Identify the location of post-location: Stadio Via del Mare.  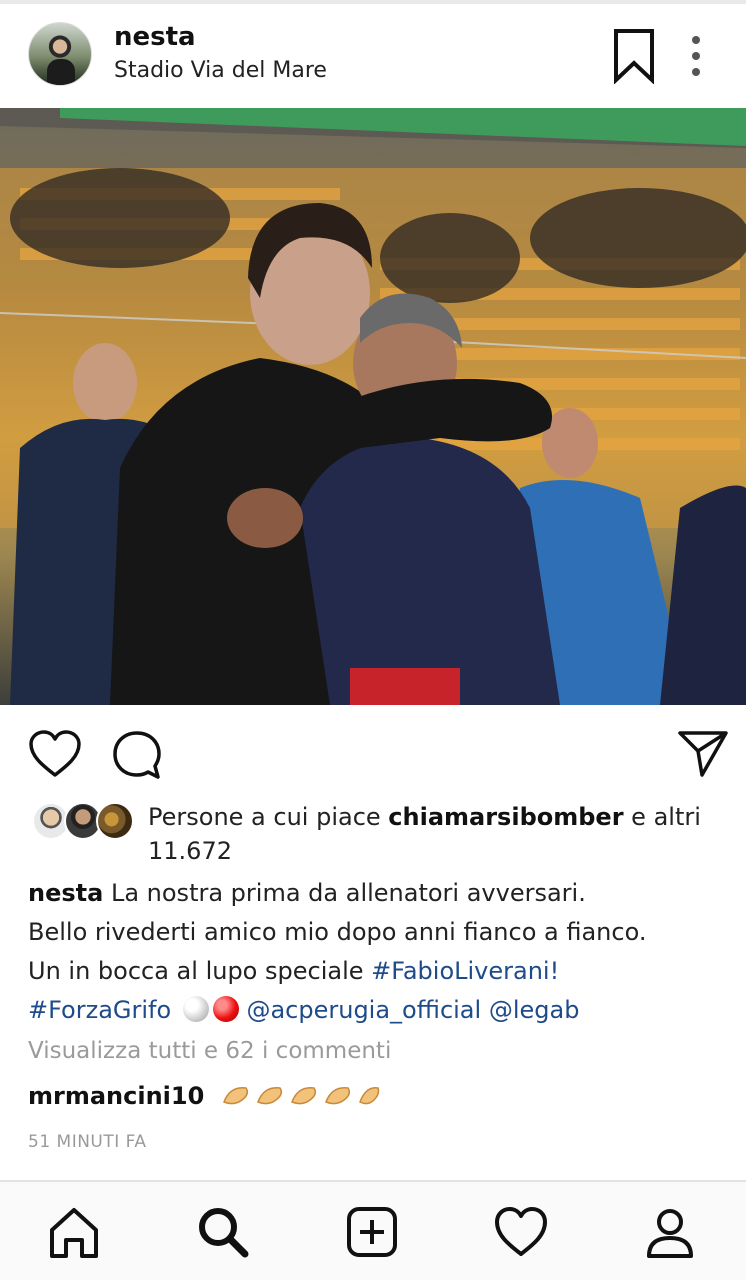
(220, 70).